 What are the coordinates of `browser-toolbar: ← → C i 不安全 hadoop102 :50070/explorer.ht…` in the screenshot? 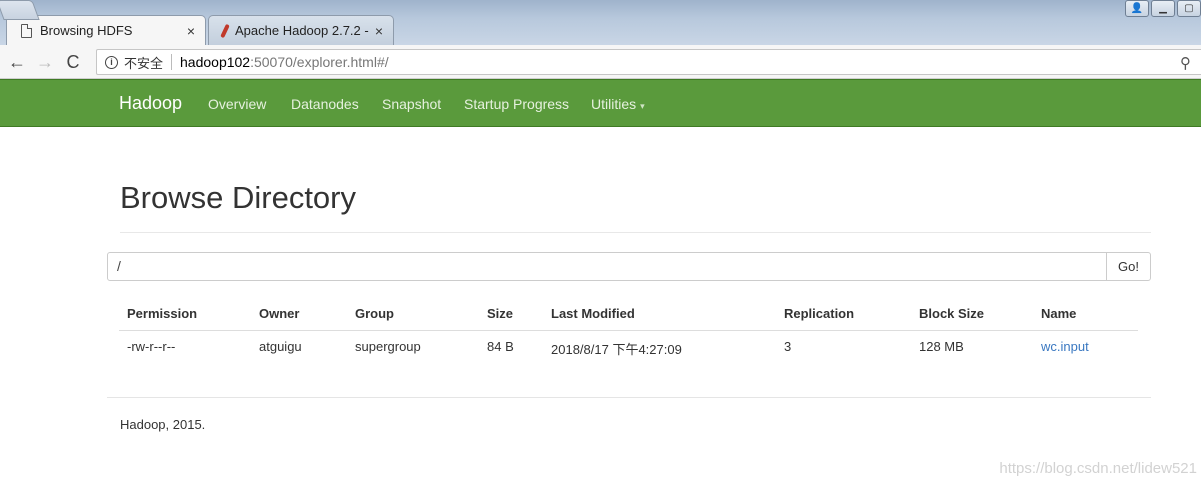 It's located at (600, 62).